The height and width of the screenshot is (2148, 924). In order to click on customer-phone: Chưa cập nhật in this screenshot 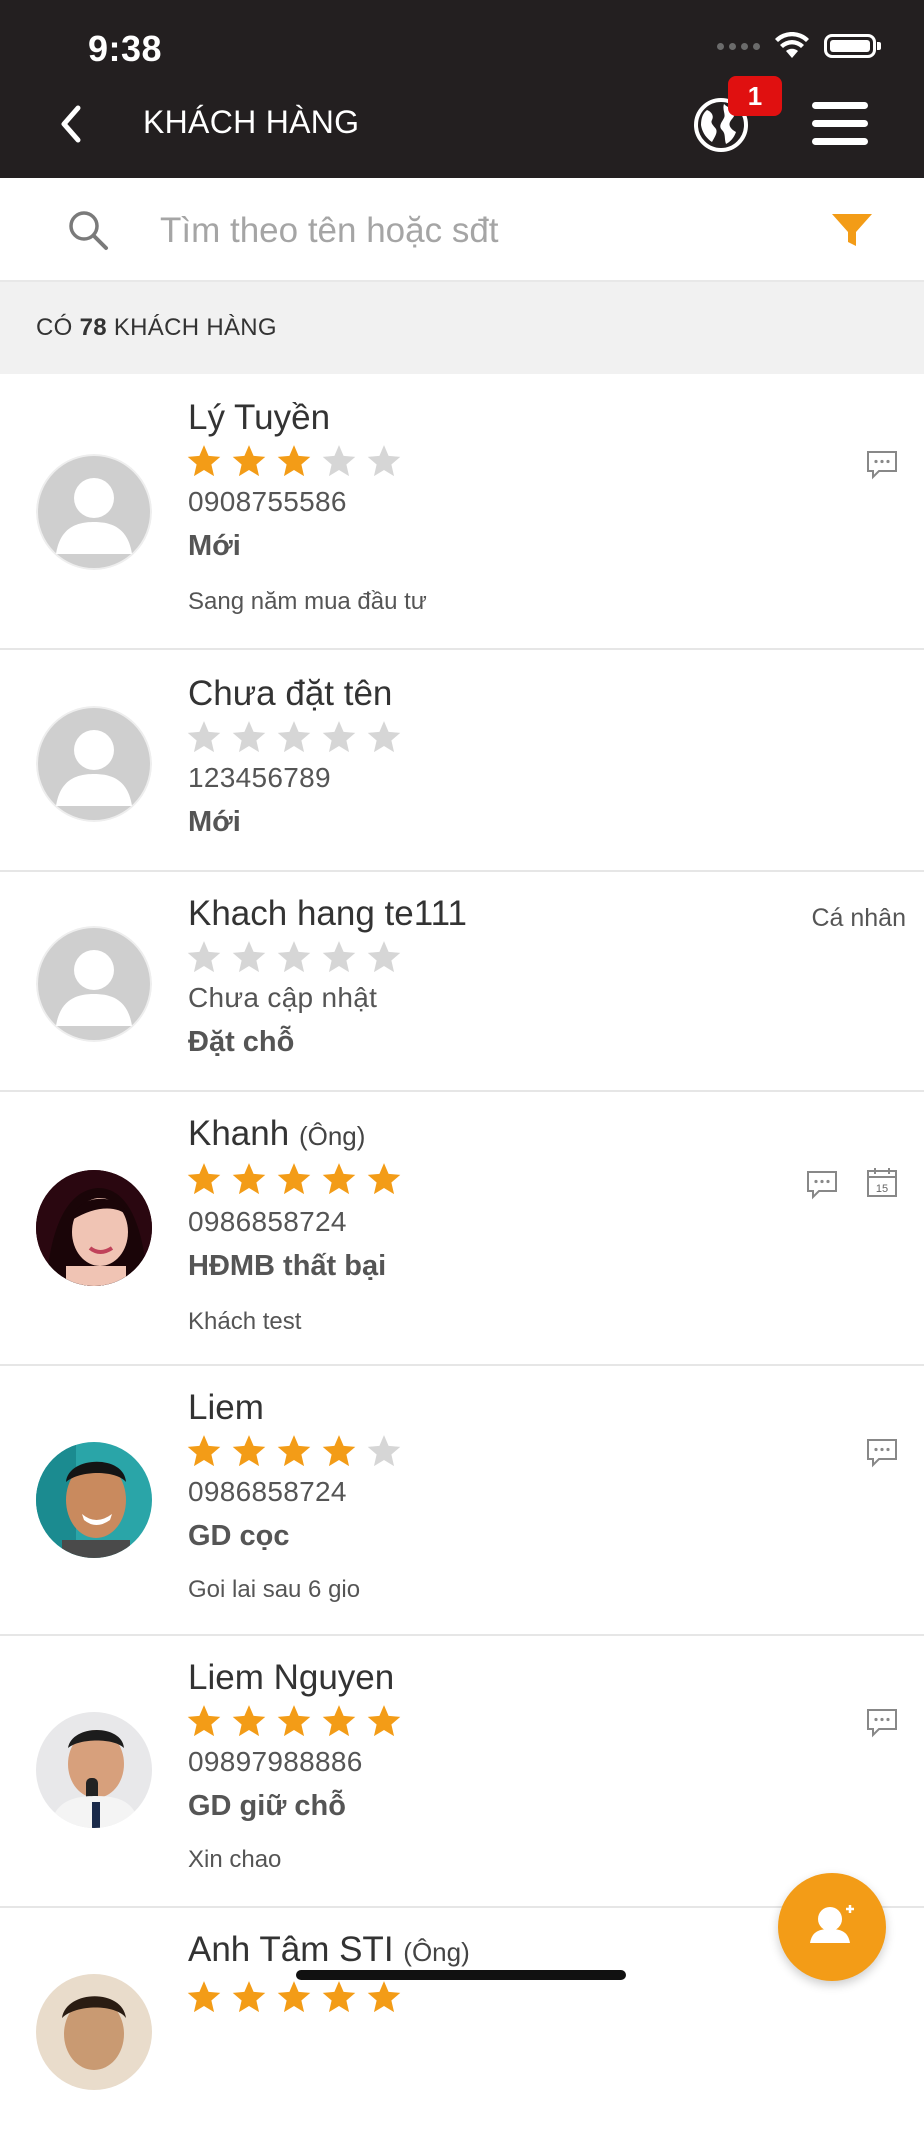, I will do `click(283, 997)`.